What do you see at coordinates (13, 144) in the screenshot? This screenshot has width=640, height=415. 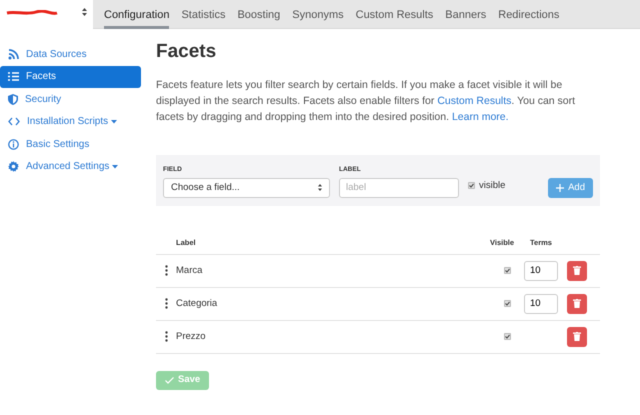 I see `info-icon` at bounding box center [13, 144].